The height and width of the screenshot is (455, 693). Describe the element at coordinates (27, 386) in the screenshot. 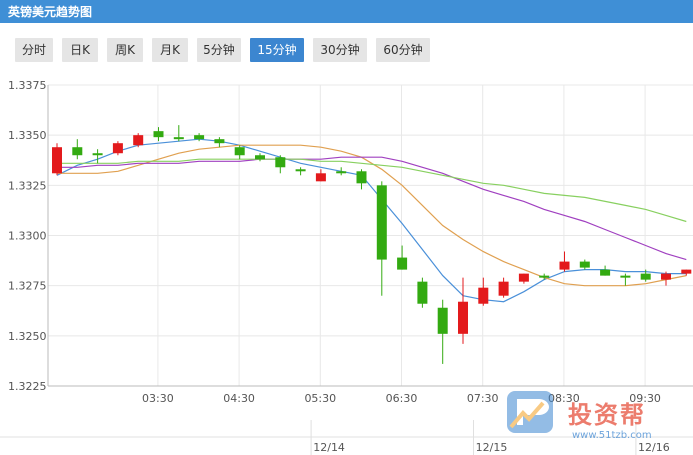

I see `y-tick-label: 1.3225` at that location.